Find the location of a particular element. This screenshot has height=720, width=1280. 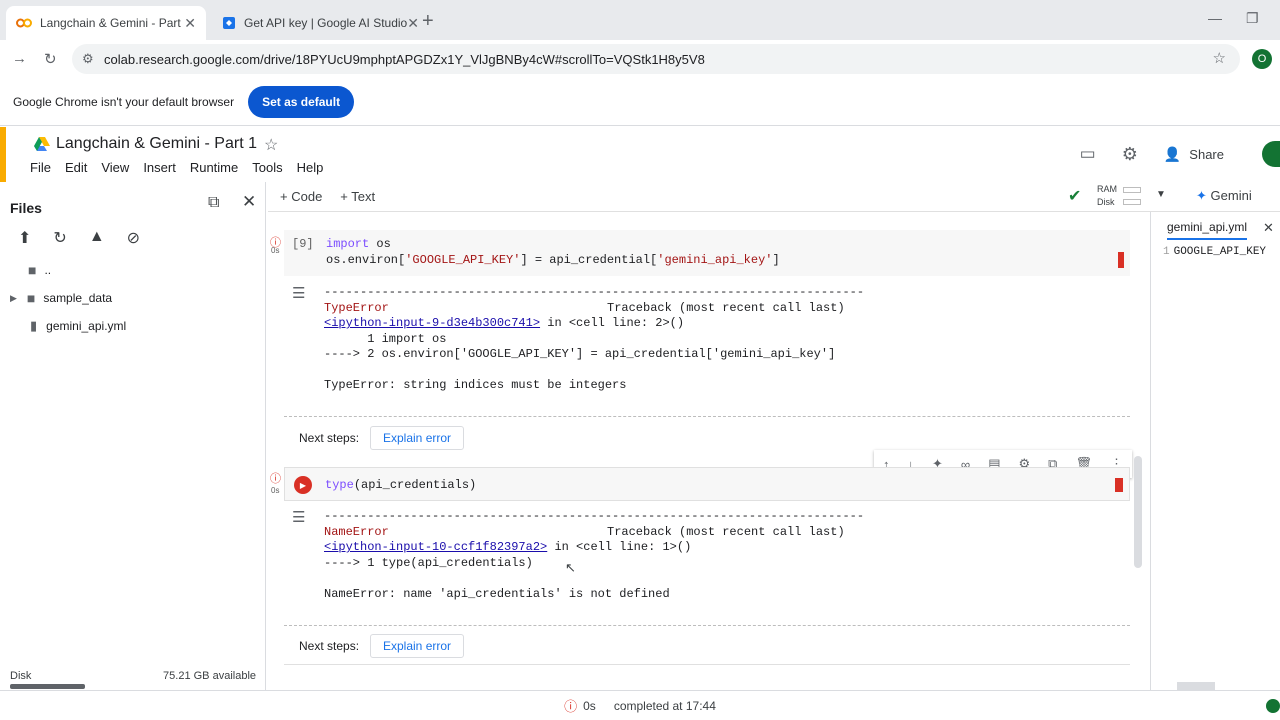

ai-studio-favicon-icon is located at coordinates (229, 23).